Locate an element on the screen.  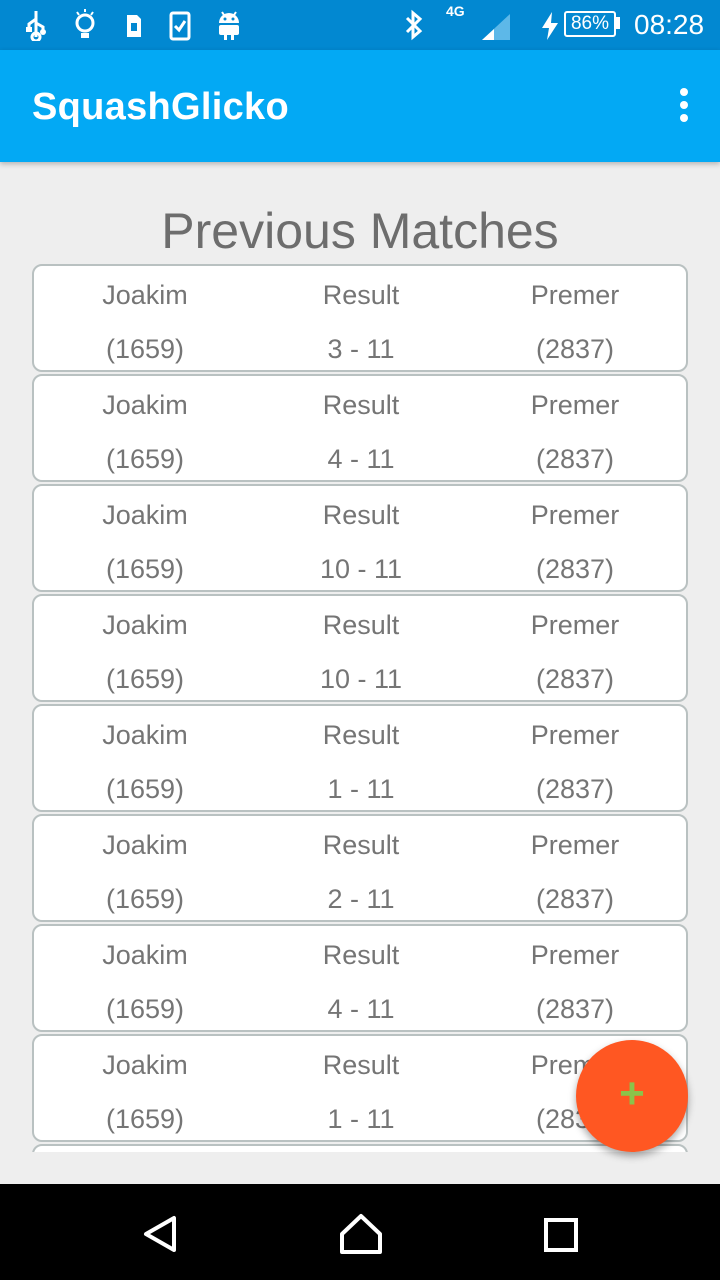
battery-level: 86% is located at coordinates (590, 23).